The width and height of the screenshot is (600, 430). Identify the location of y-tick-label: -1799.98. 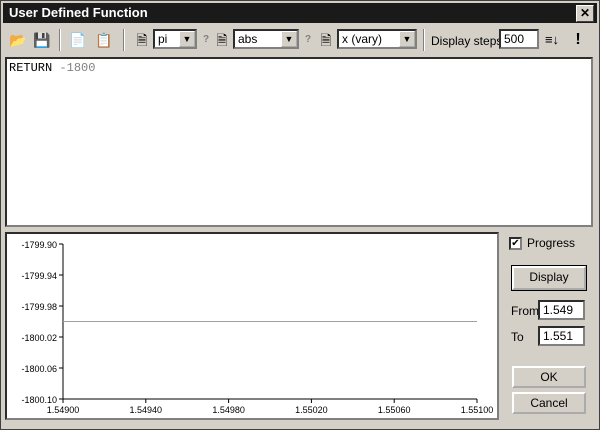
(39, 307).